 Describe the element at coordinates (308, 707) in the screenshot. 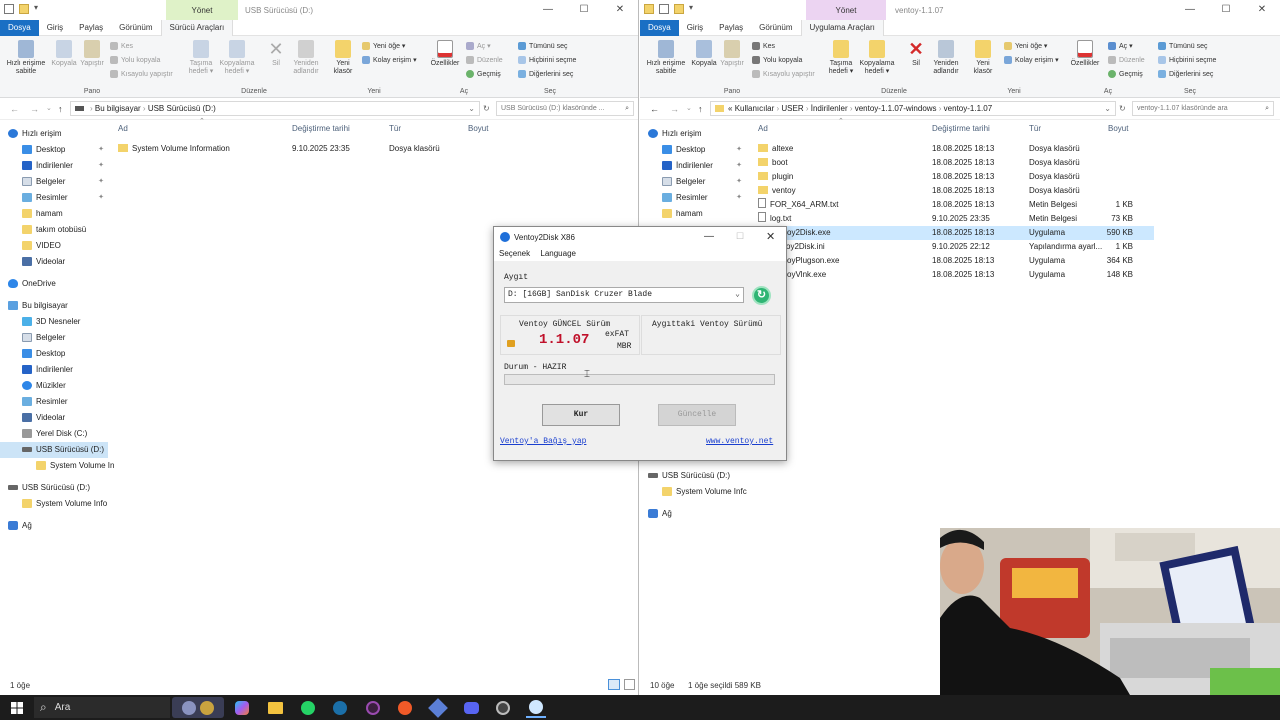

I see `taskbar-whatsapp` at that location.